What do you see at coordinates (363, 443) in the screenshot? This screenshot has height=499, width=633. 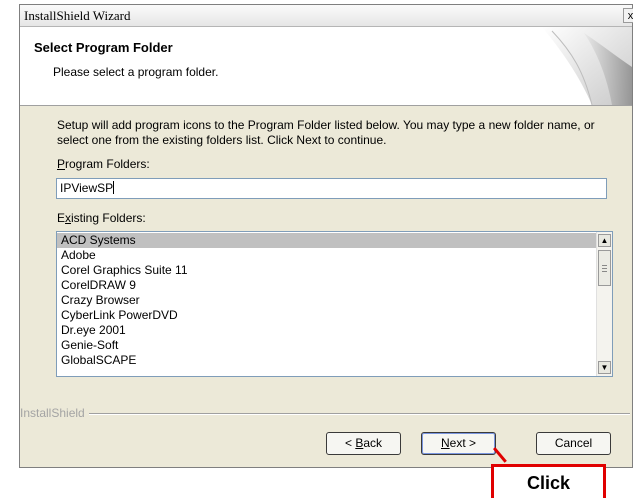 I see `back-button: < Back` at bounding box center [363, 443].